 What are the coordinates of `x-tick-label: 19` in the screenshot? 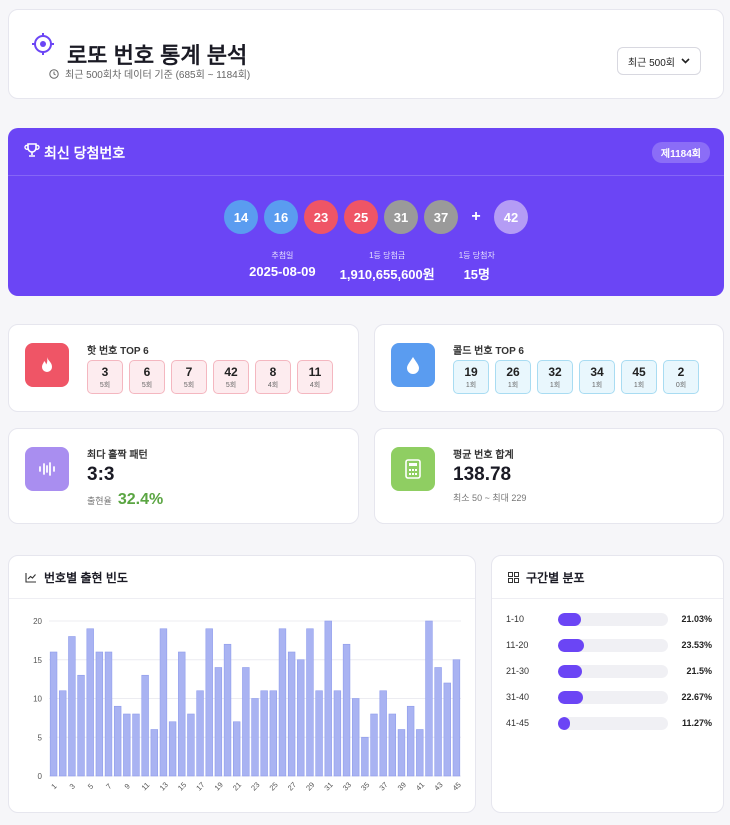 It's located at (219, 786).